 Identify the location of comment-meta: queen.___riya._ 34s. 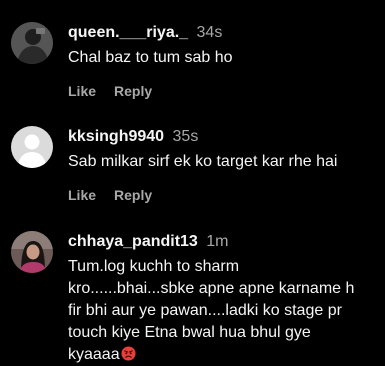
(224, 33).